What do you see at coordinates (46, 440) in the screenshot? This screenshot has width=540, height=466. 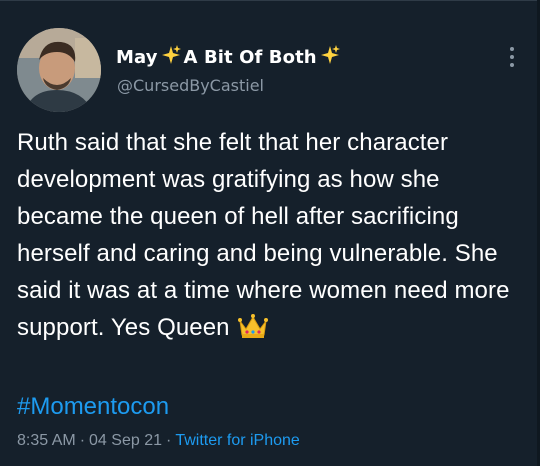 I see `tweet-time: 8:35 AM` at bounding box center [46, 440].